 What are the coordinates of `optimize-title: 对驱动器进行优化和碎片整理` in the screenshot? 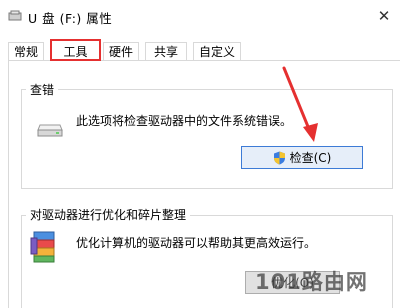 It's located at (108, 214).